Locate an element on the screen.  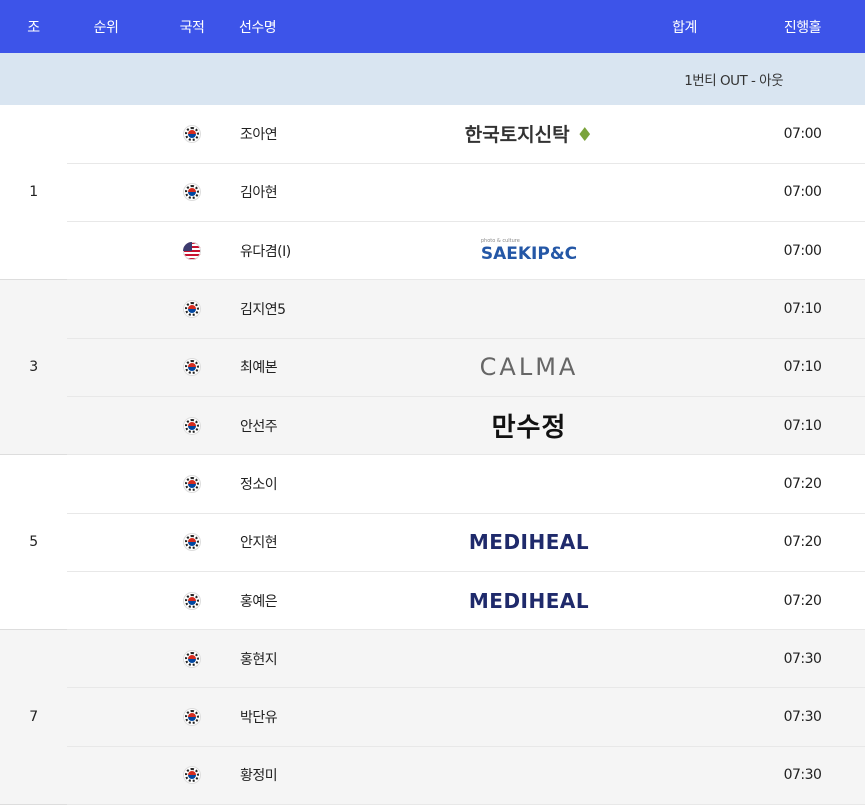
player-name: 홍현지 is located at coordinates (334, 659).